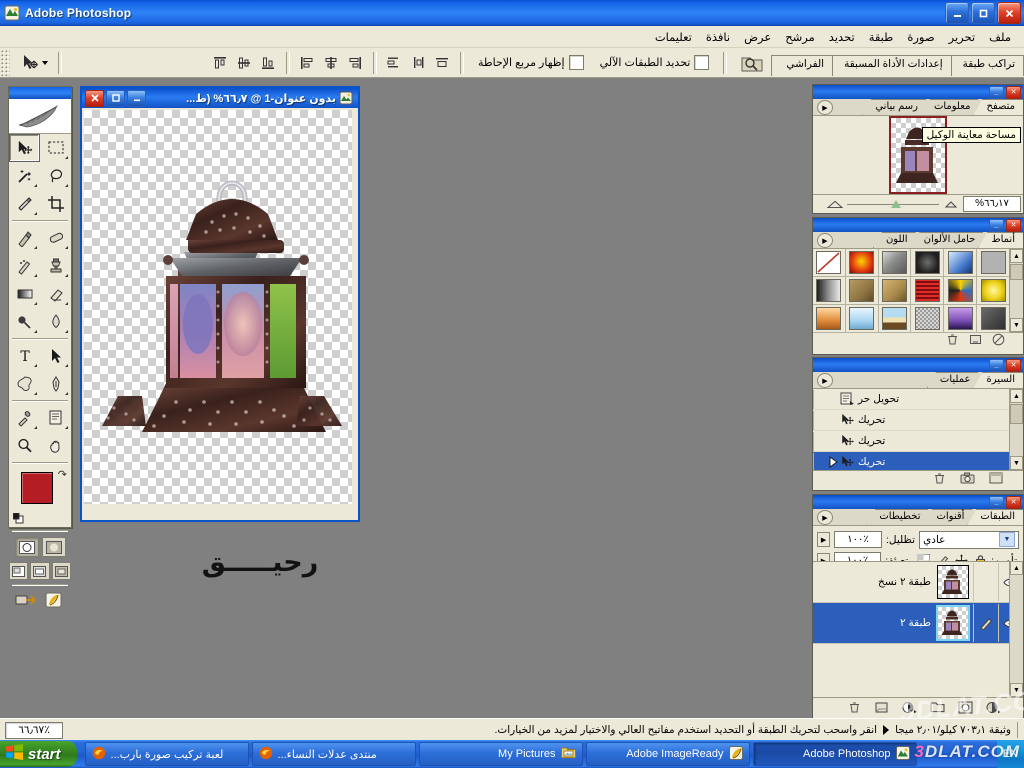 The image size is (1024, 768). I want to click on foreground-color-swatch, so click(37, 488).